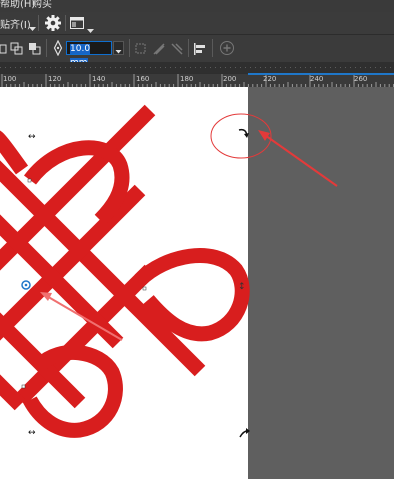 The image size is (394, 479). Describe the element at coordinates (264, 135) in the screenshot. I see `annotation-arrow-head` at that location.